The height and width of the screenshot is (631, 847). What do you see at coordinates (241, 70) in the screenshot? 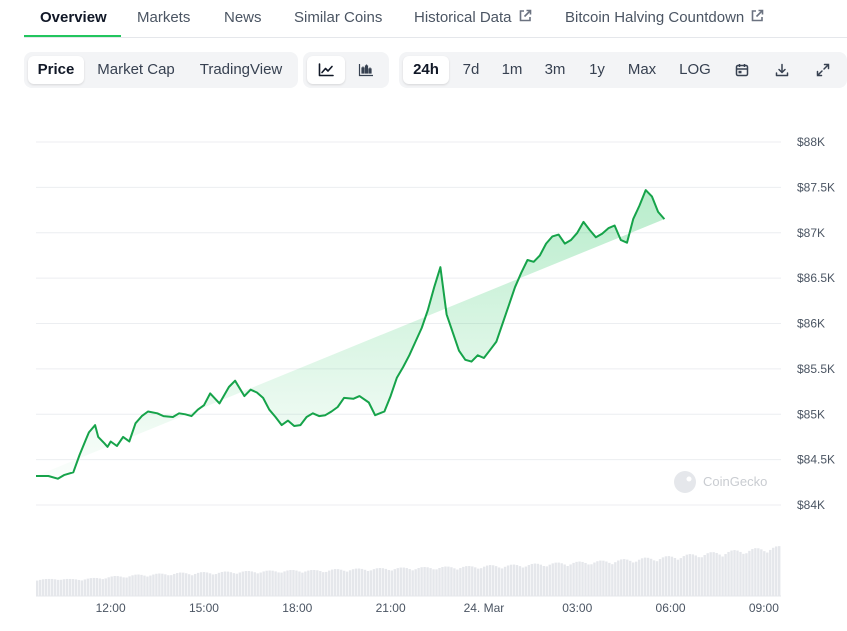
I see `tradingview-button: TradingView` at bounding box center [241, 70].